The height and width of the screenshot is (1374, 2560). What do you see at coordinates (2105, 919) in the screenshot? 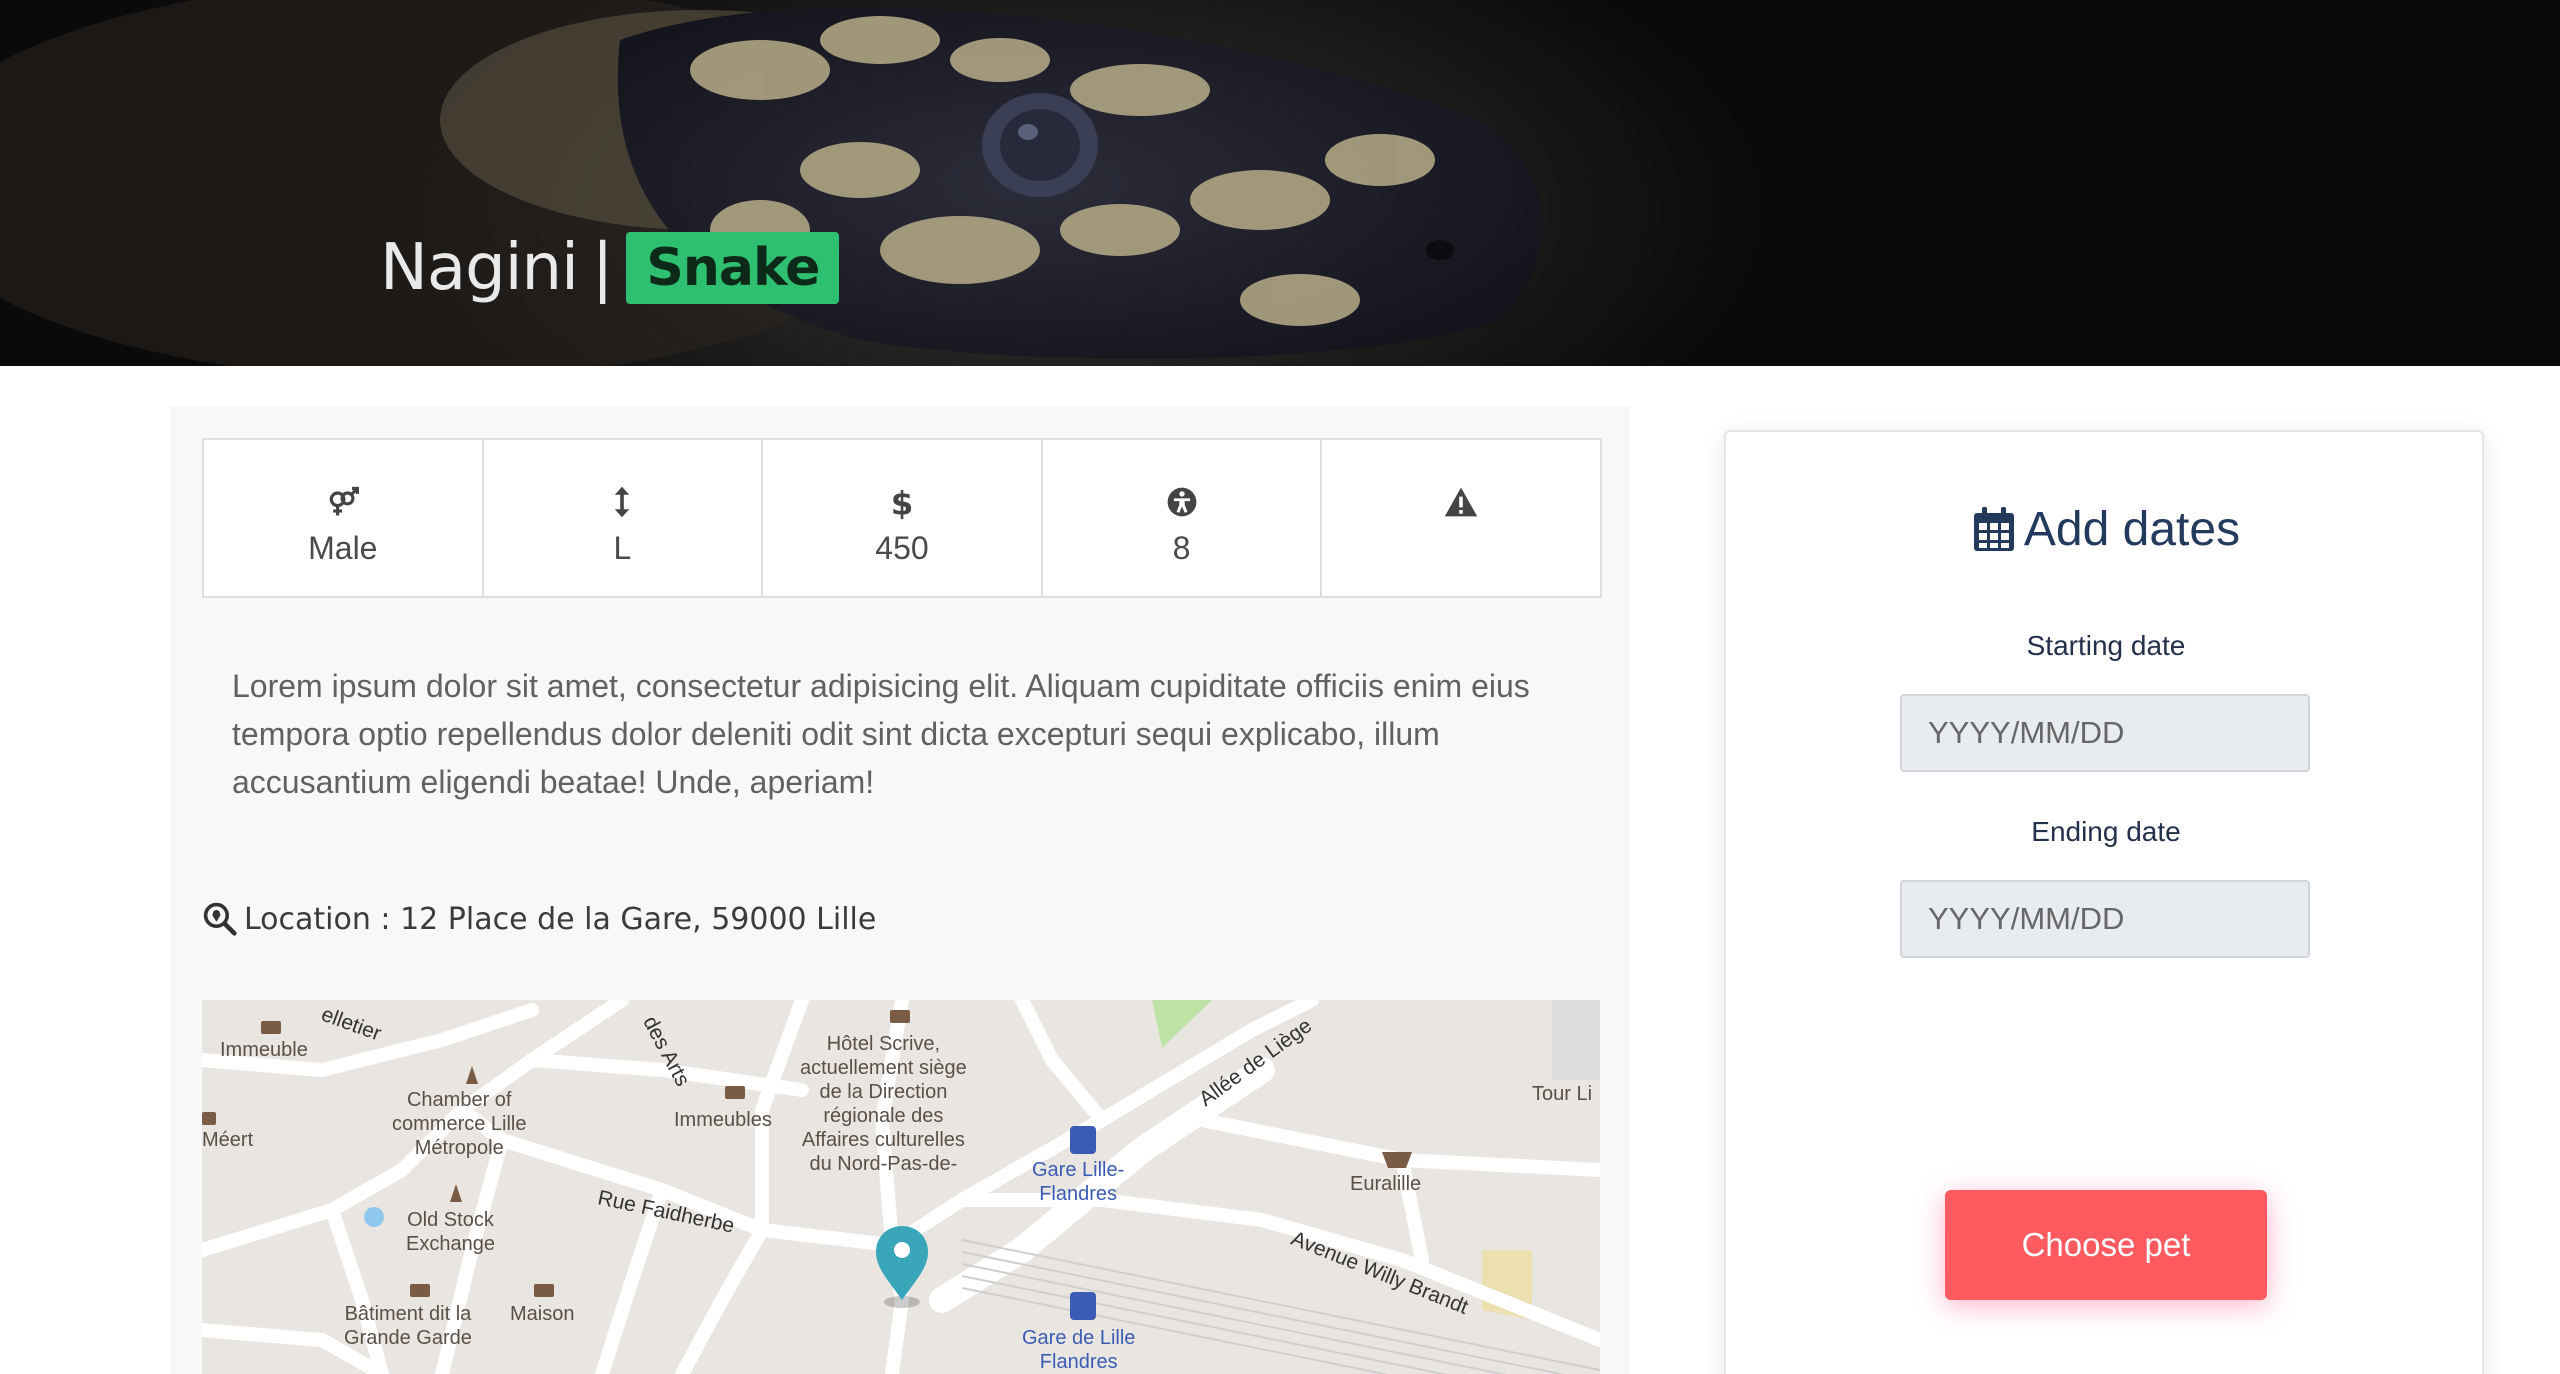
I see `end-date-input` at bounding box center [2105, 919].